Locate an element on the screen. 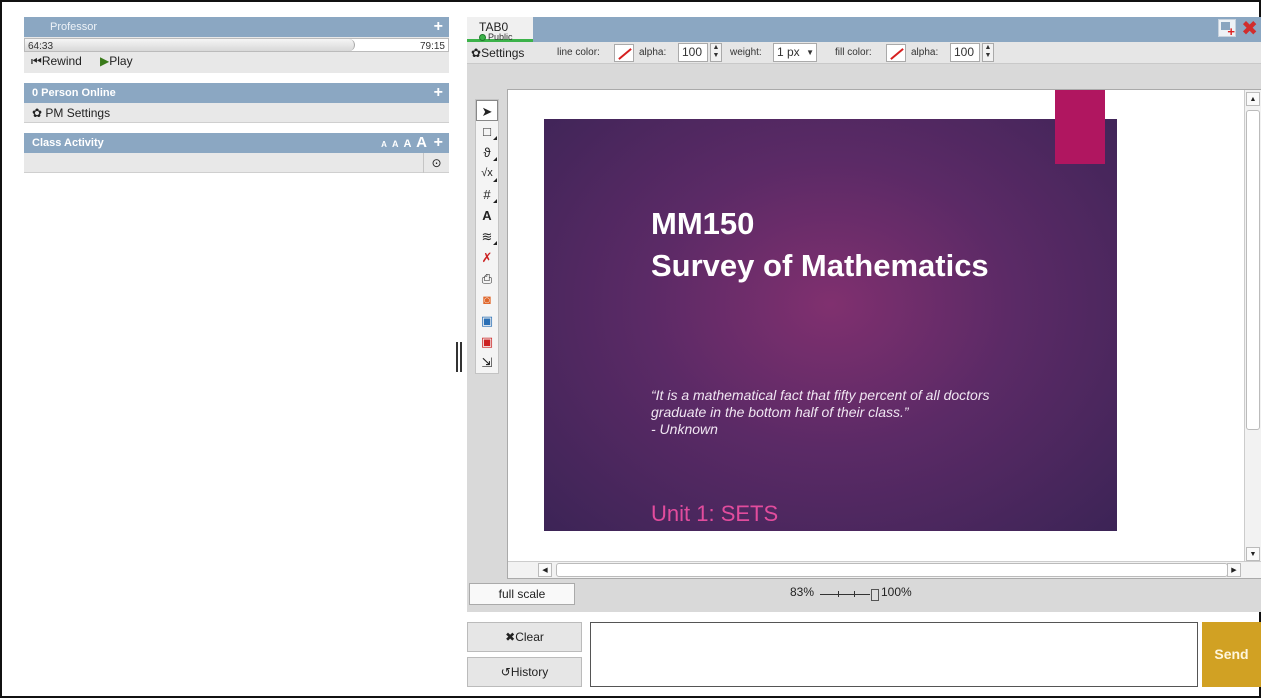 This screenshot has width=1261, height=698. font-size-selector: A A A A is located at coordinates (403, 144).